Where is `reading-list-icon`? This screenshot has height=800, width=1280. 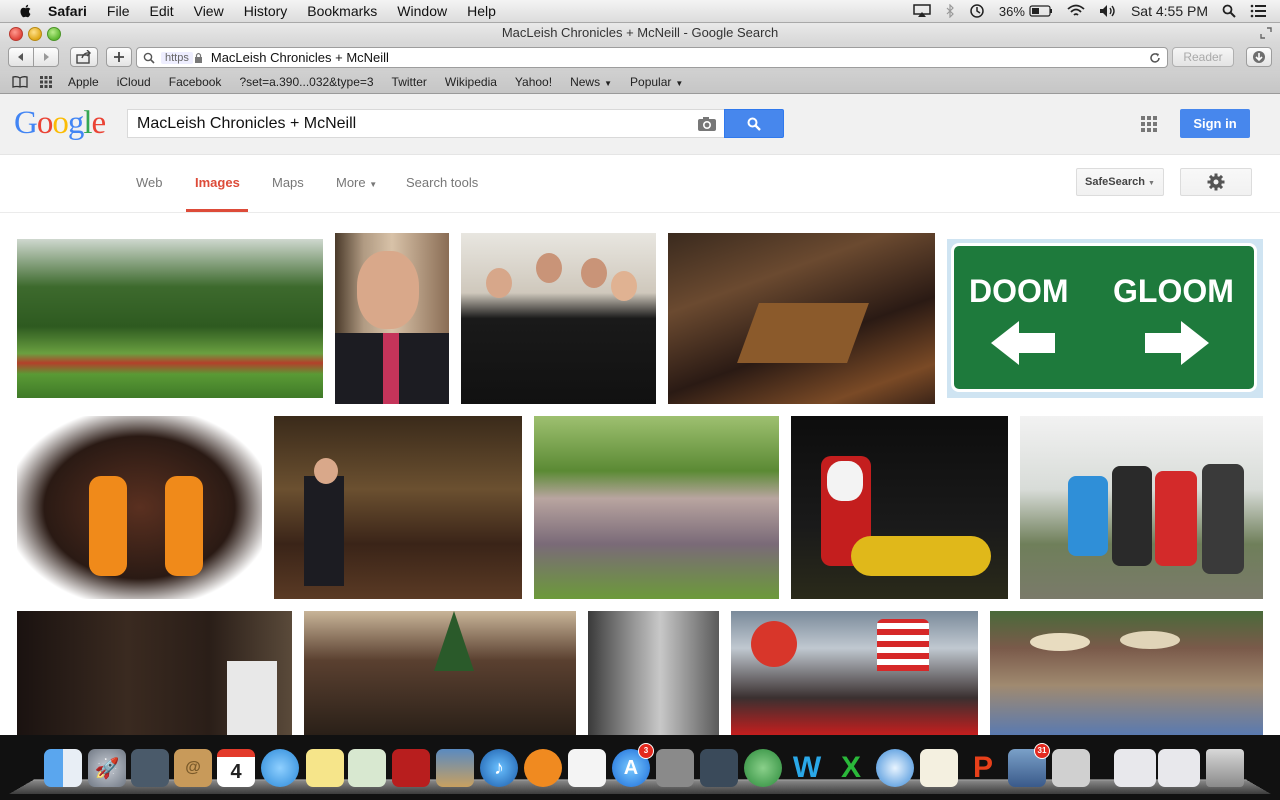 reading-list-icon is located at coordinates (20, 82).